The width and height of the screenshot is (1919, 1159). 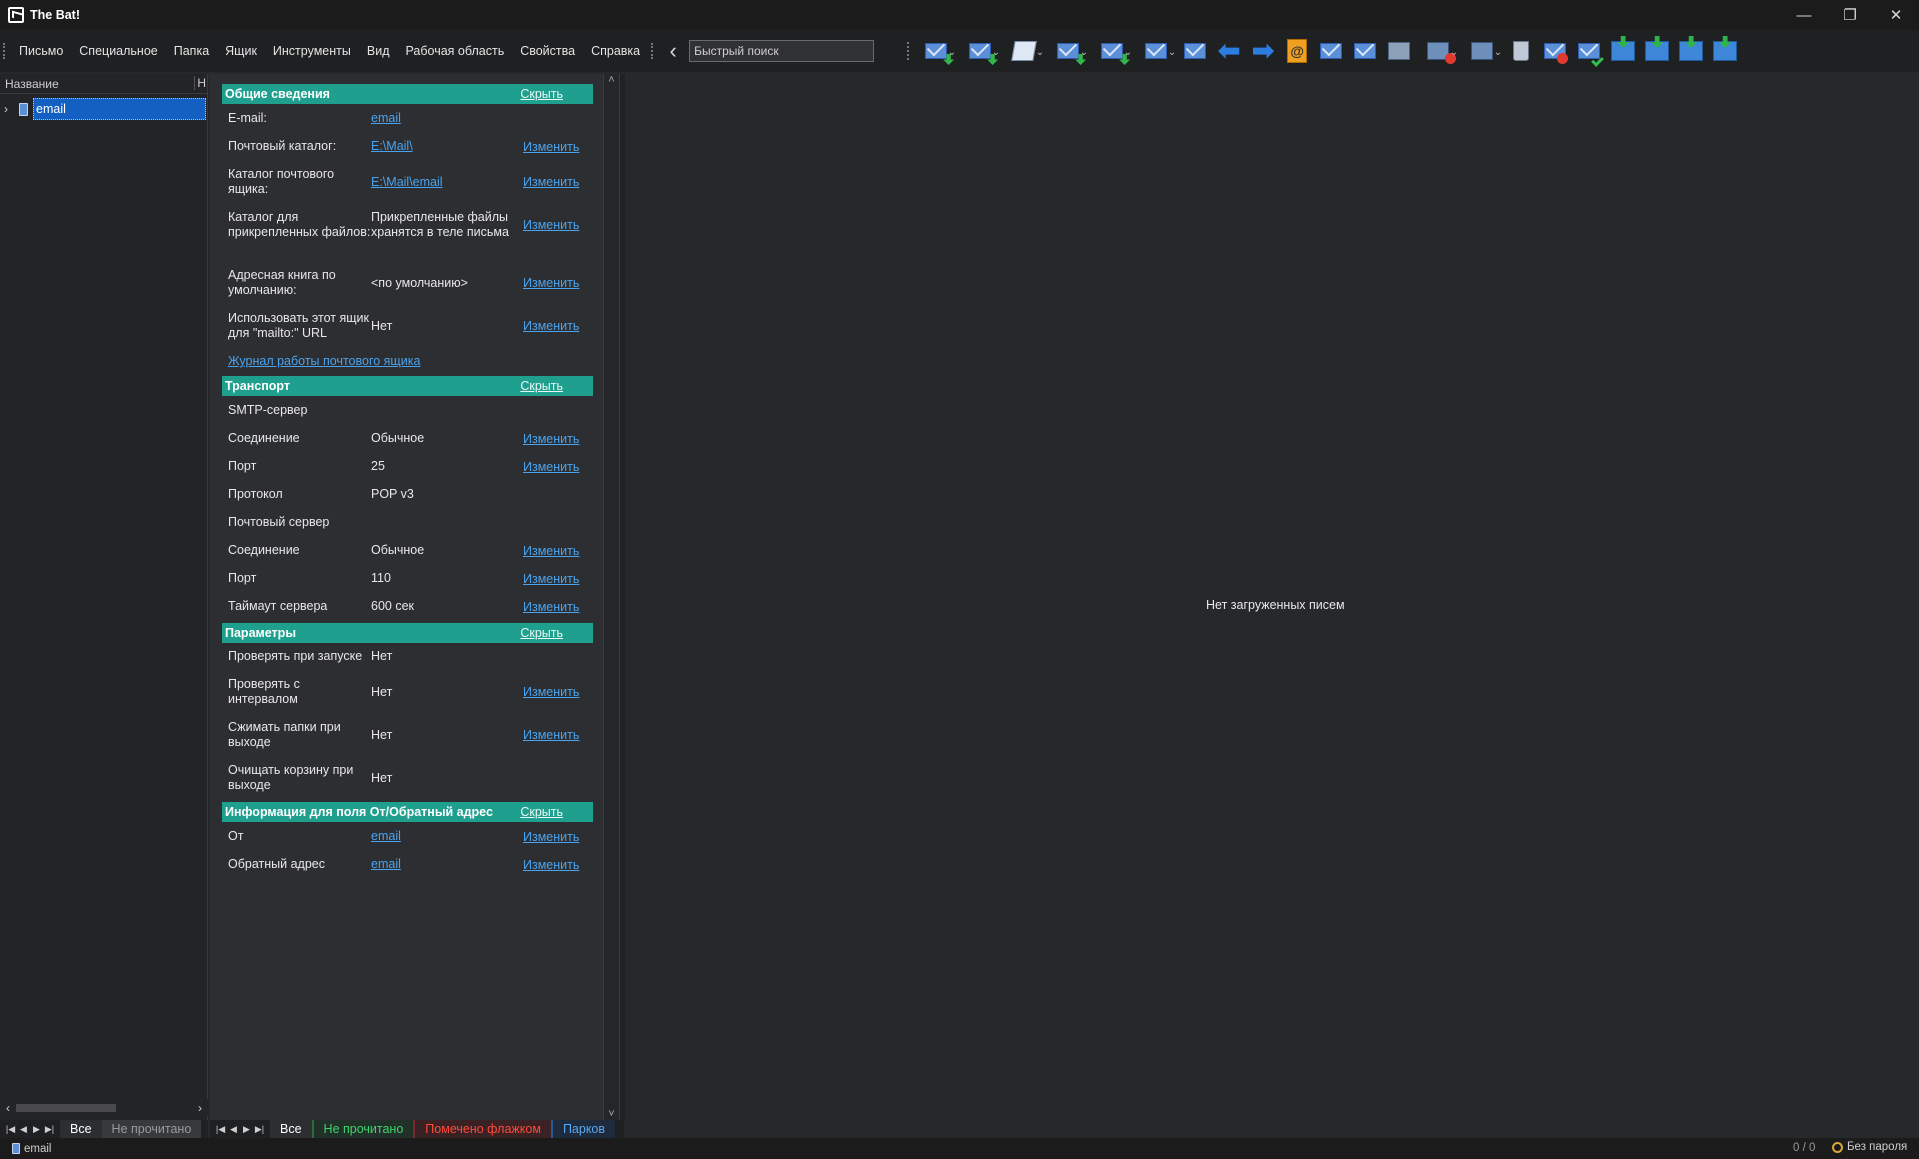 What do you see at coordinates (32, 84) in the screenshot?
I see `column-header-name: Название` at bounding box center [32, 84].